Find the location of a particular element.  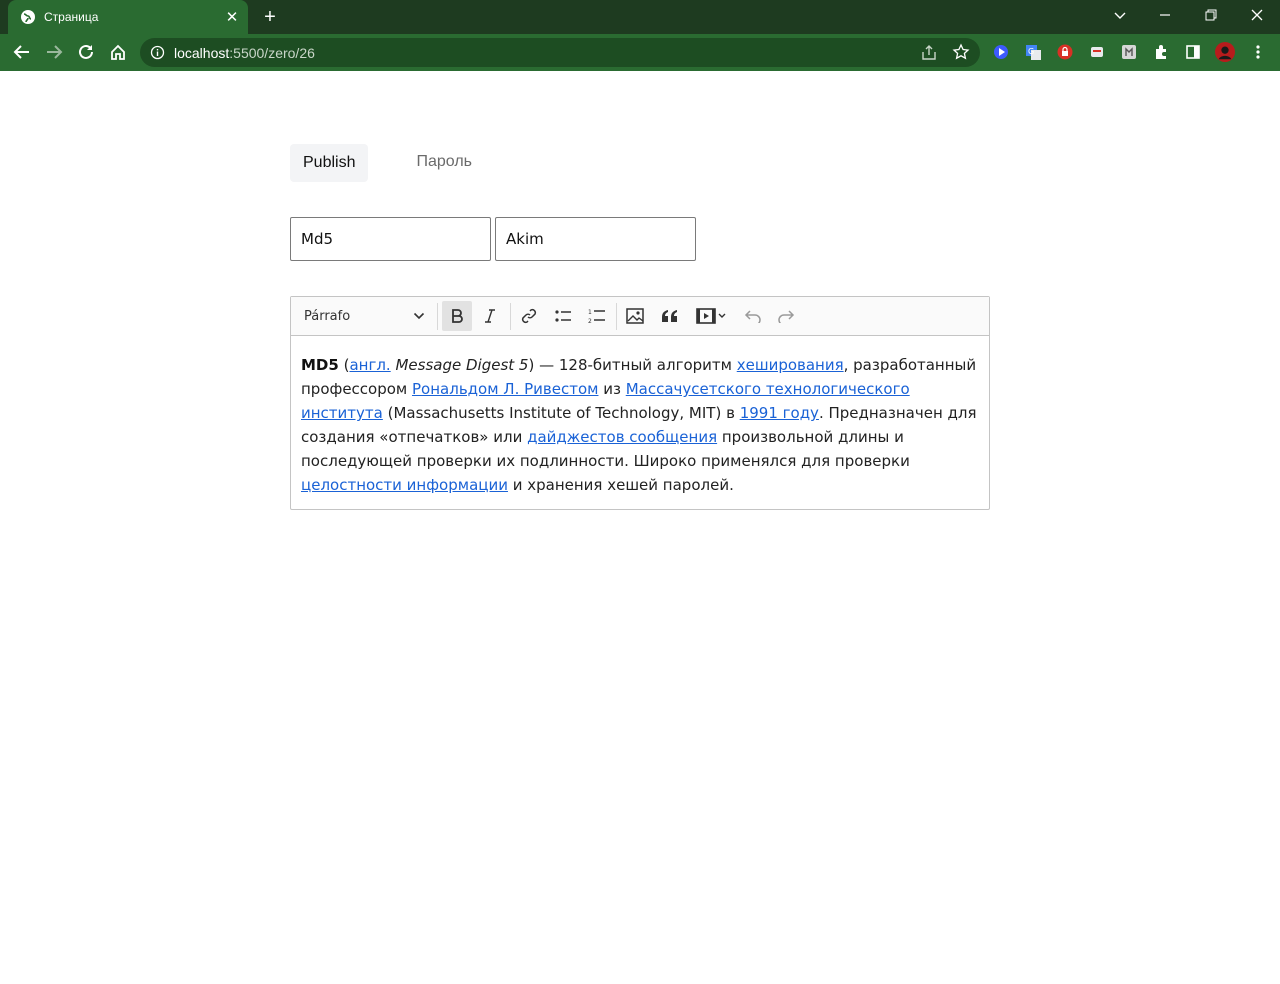

restore-icon is located at coordinates (1211, 15).